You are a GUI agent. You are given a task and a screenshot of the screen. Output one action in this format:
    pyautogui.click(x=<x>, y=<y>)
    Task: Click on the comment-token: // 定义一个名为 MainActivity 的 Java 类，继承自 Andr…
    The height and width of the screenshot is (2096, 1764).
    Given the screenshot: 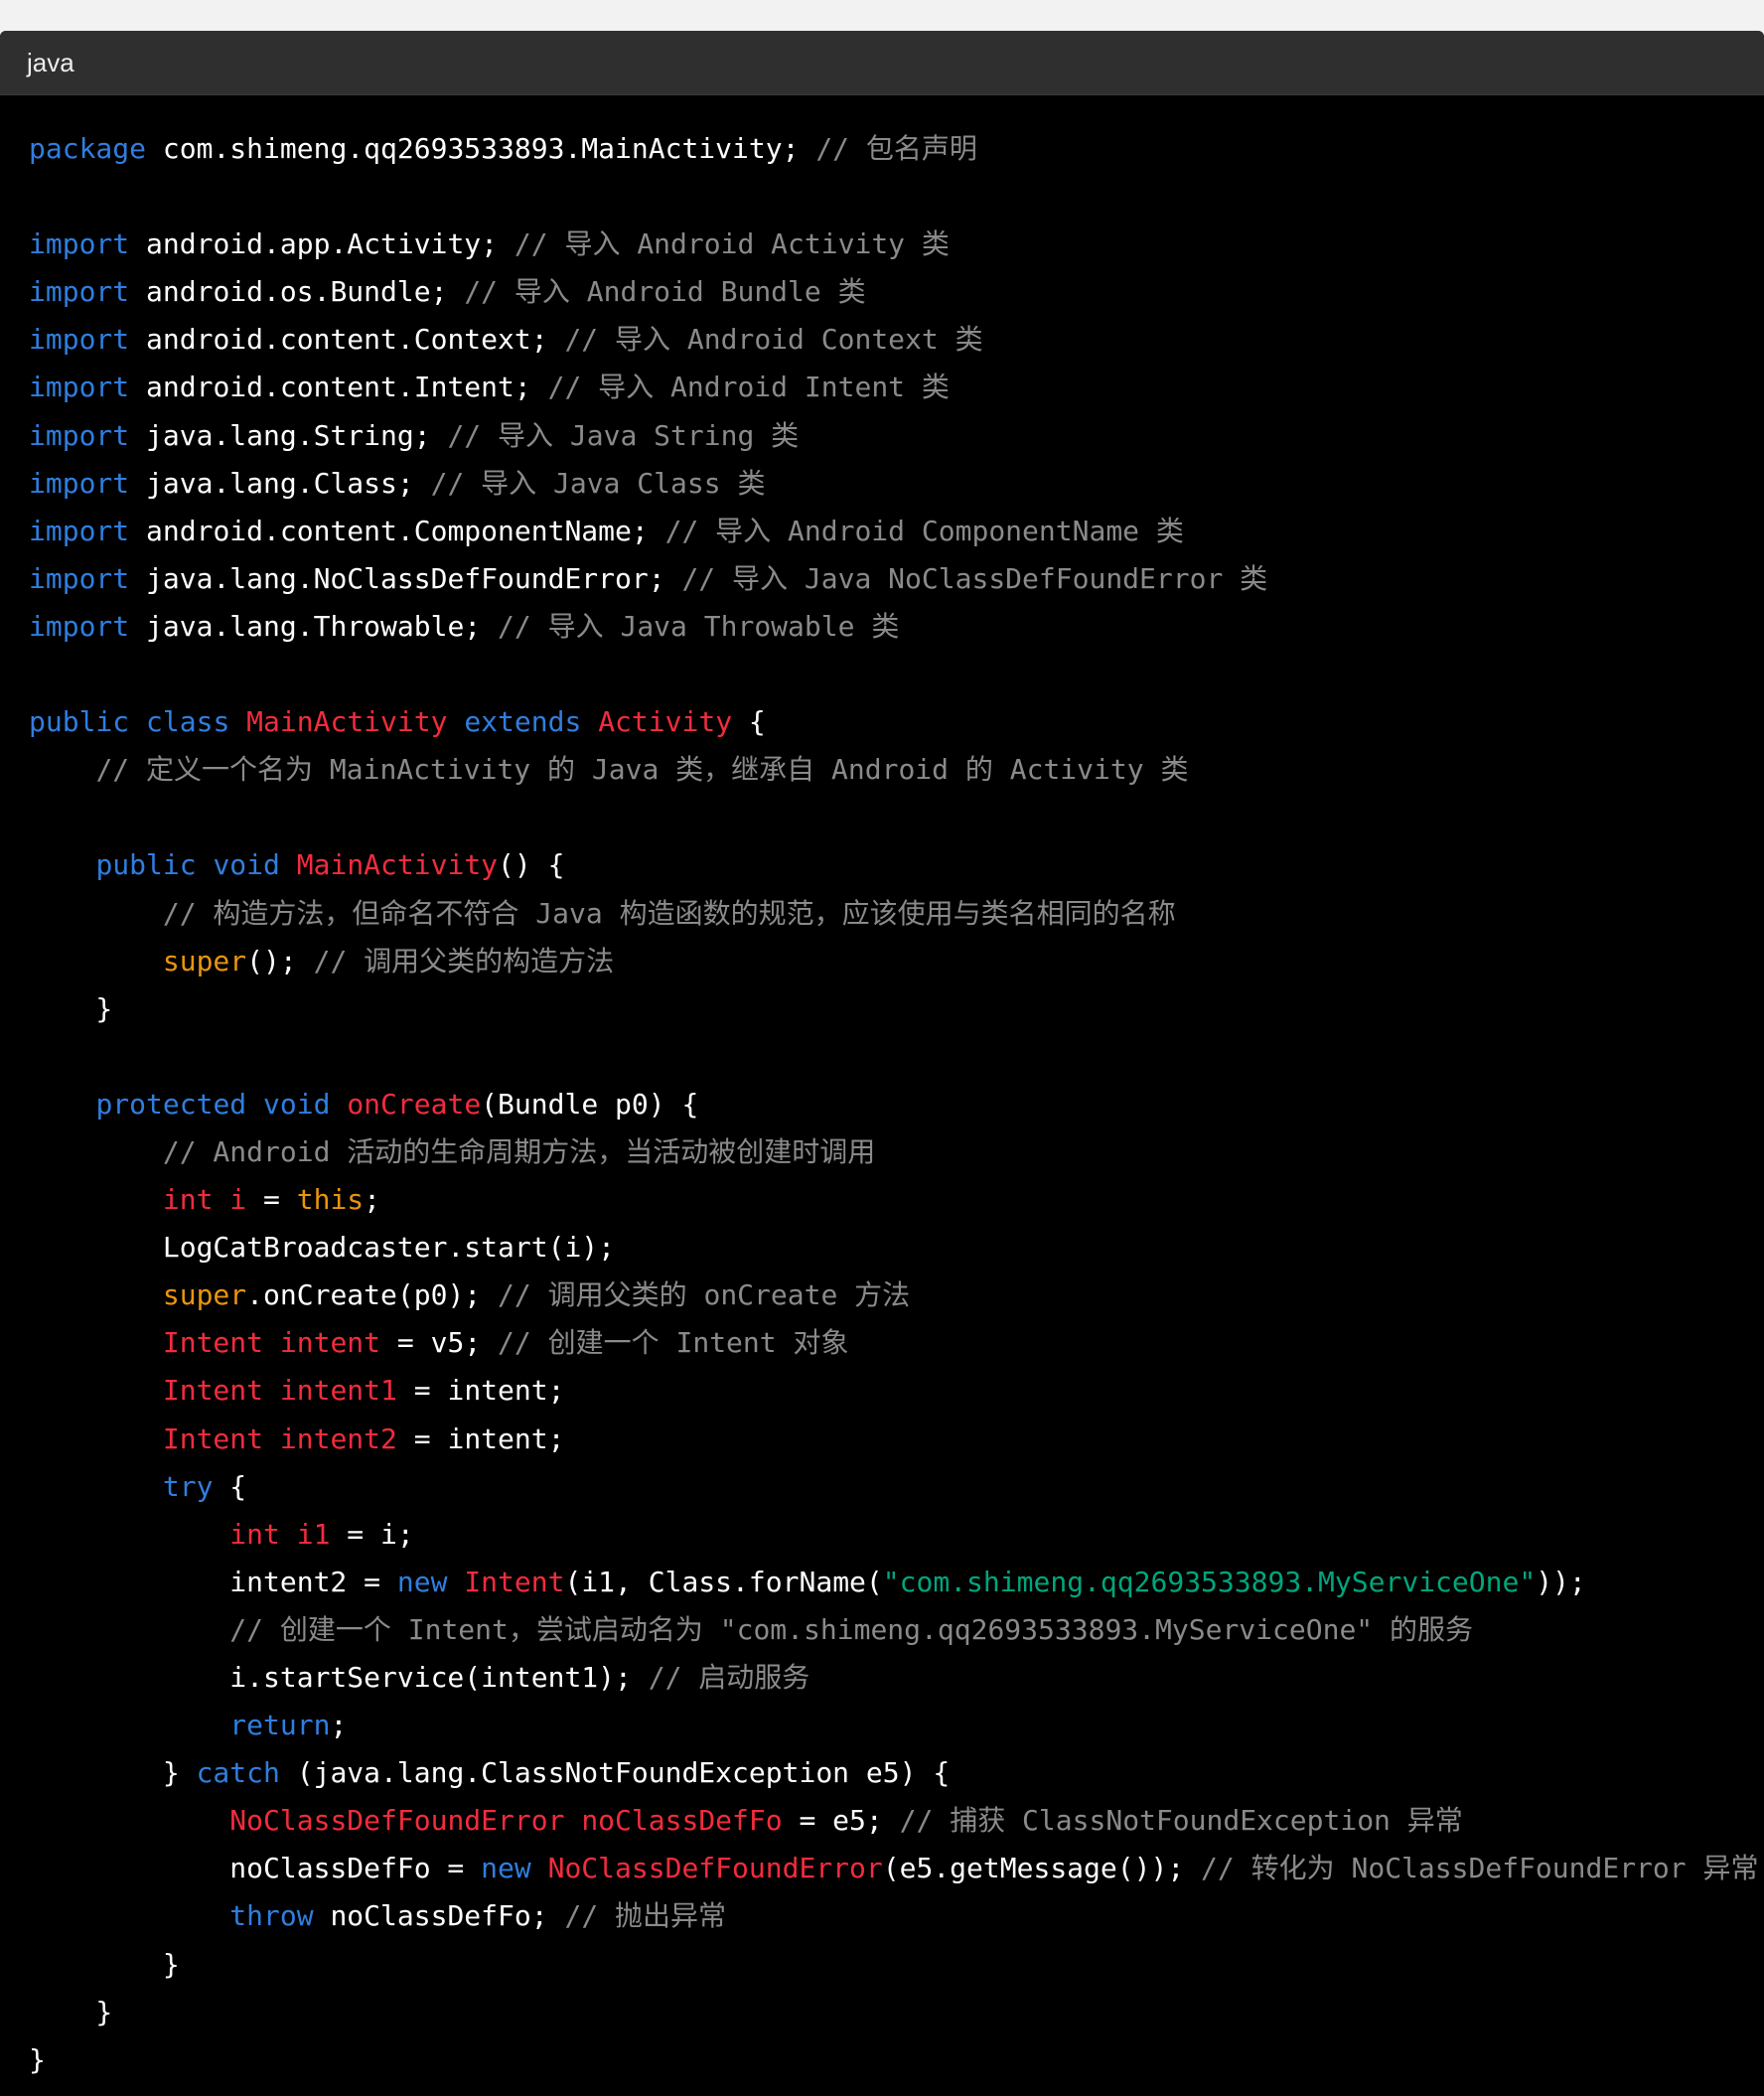 What is the action you would take?
    pyautogui.click(x=642, y=770)
    